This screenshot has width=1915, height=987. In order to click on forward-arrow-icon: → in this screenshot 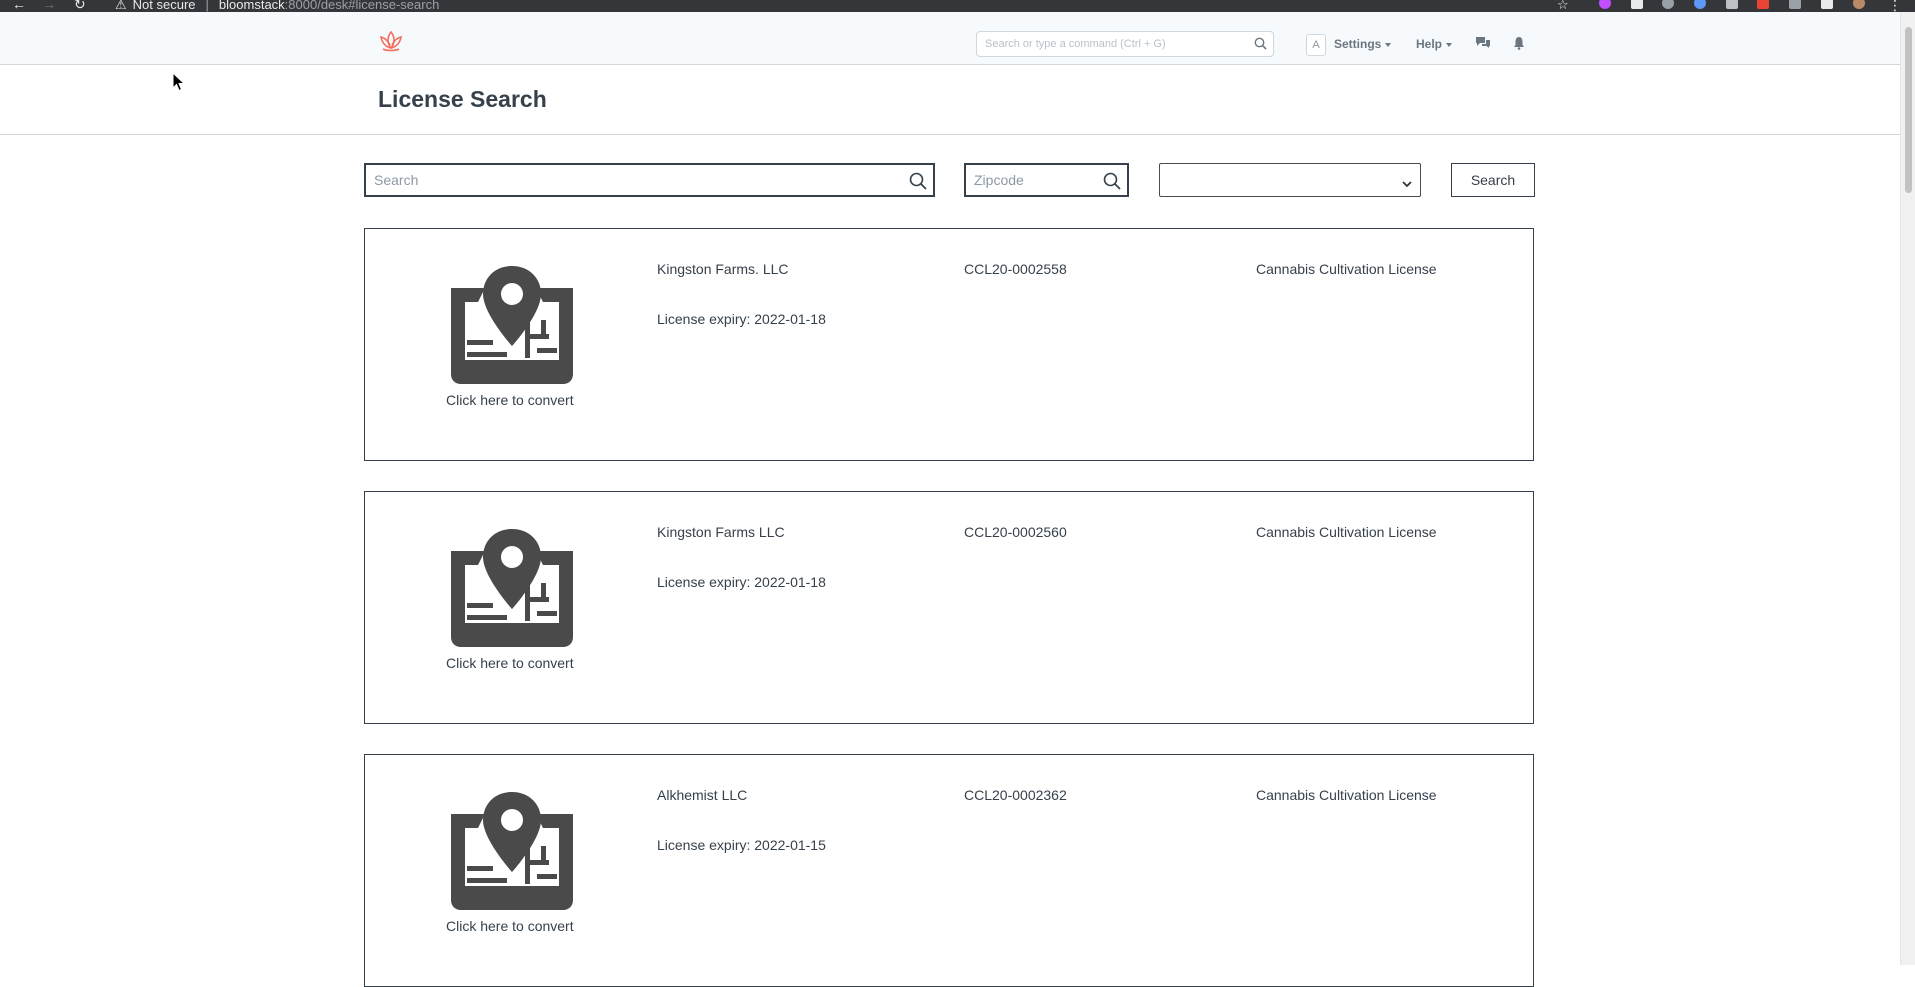, I will do `click(49, 6)`.